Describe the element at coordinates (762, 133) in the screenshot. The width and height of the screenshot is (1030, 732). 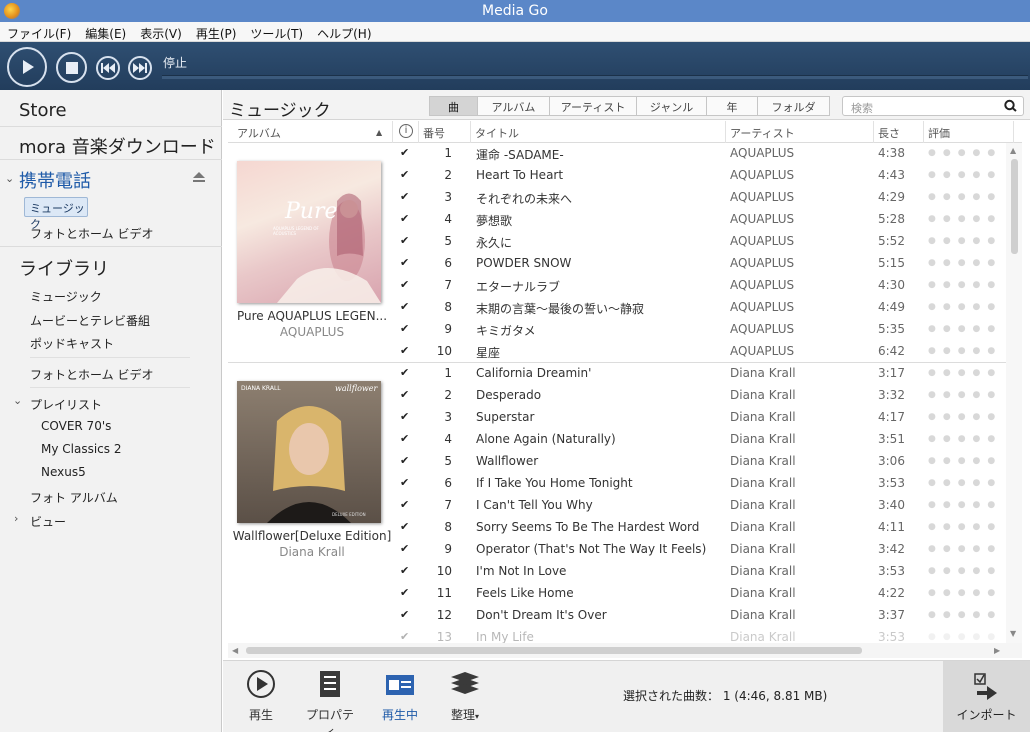
I see `column-artist: アーティスト` at that location.